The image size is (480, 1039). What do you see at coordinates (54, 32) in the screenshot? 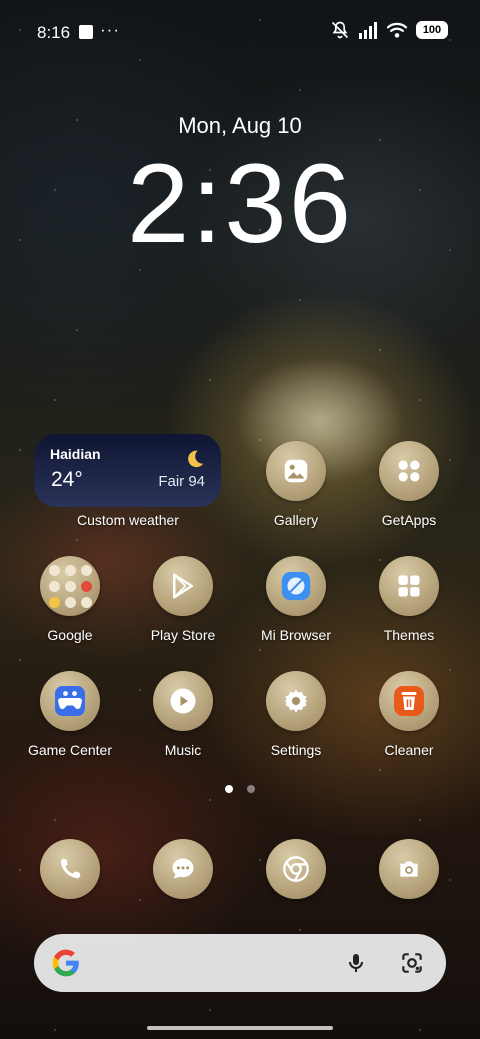
I see `status-time: 8:16` at bounding box center [54, 32].